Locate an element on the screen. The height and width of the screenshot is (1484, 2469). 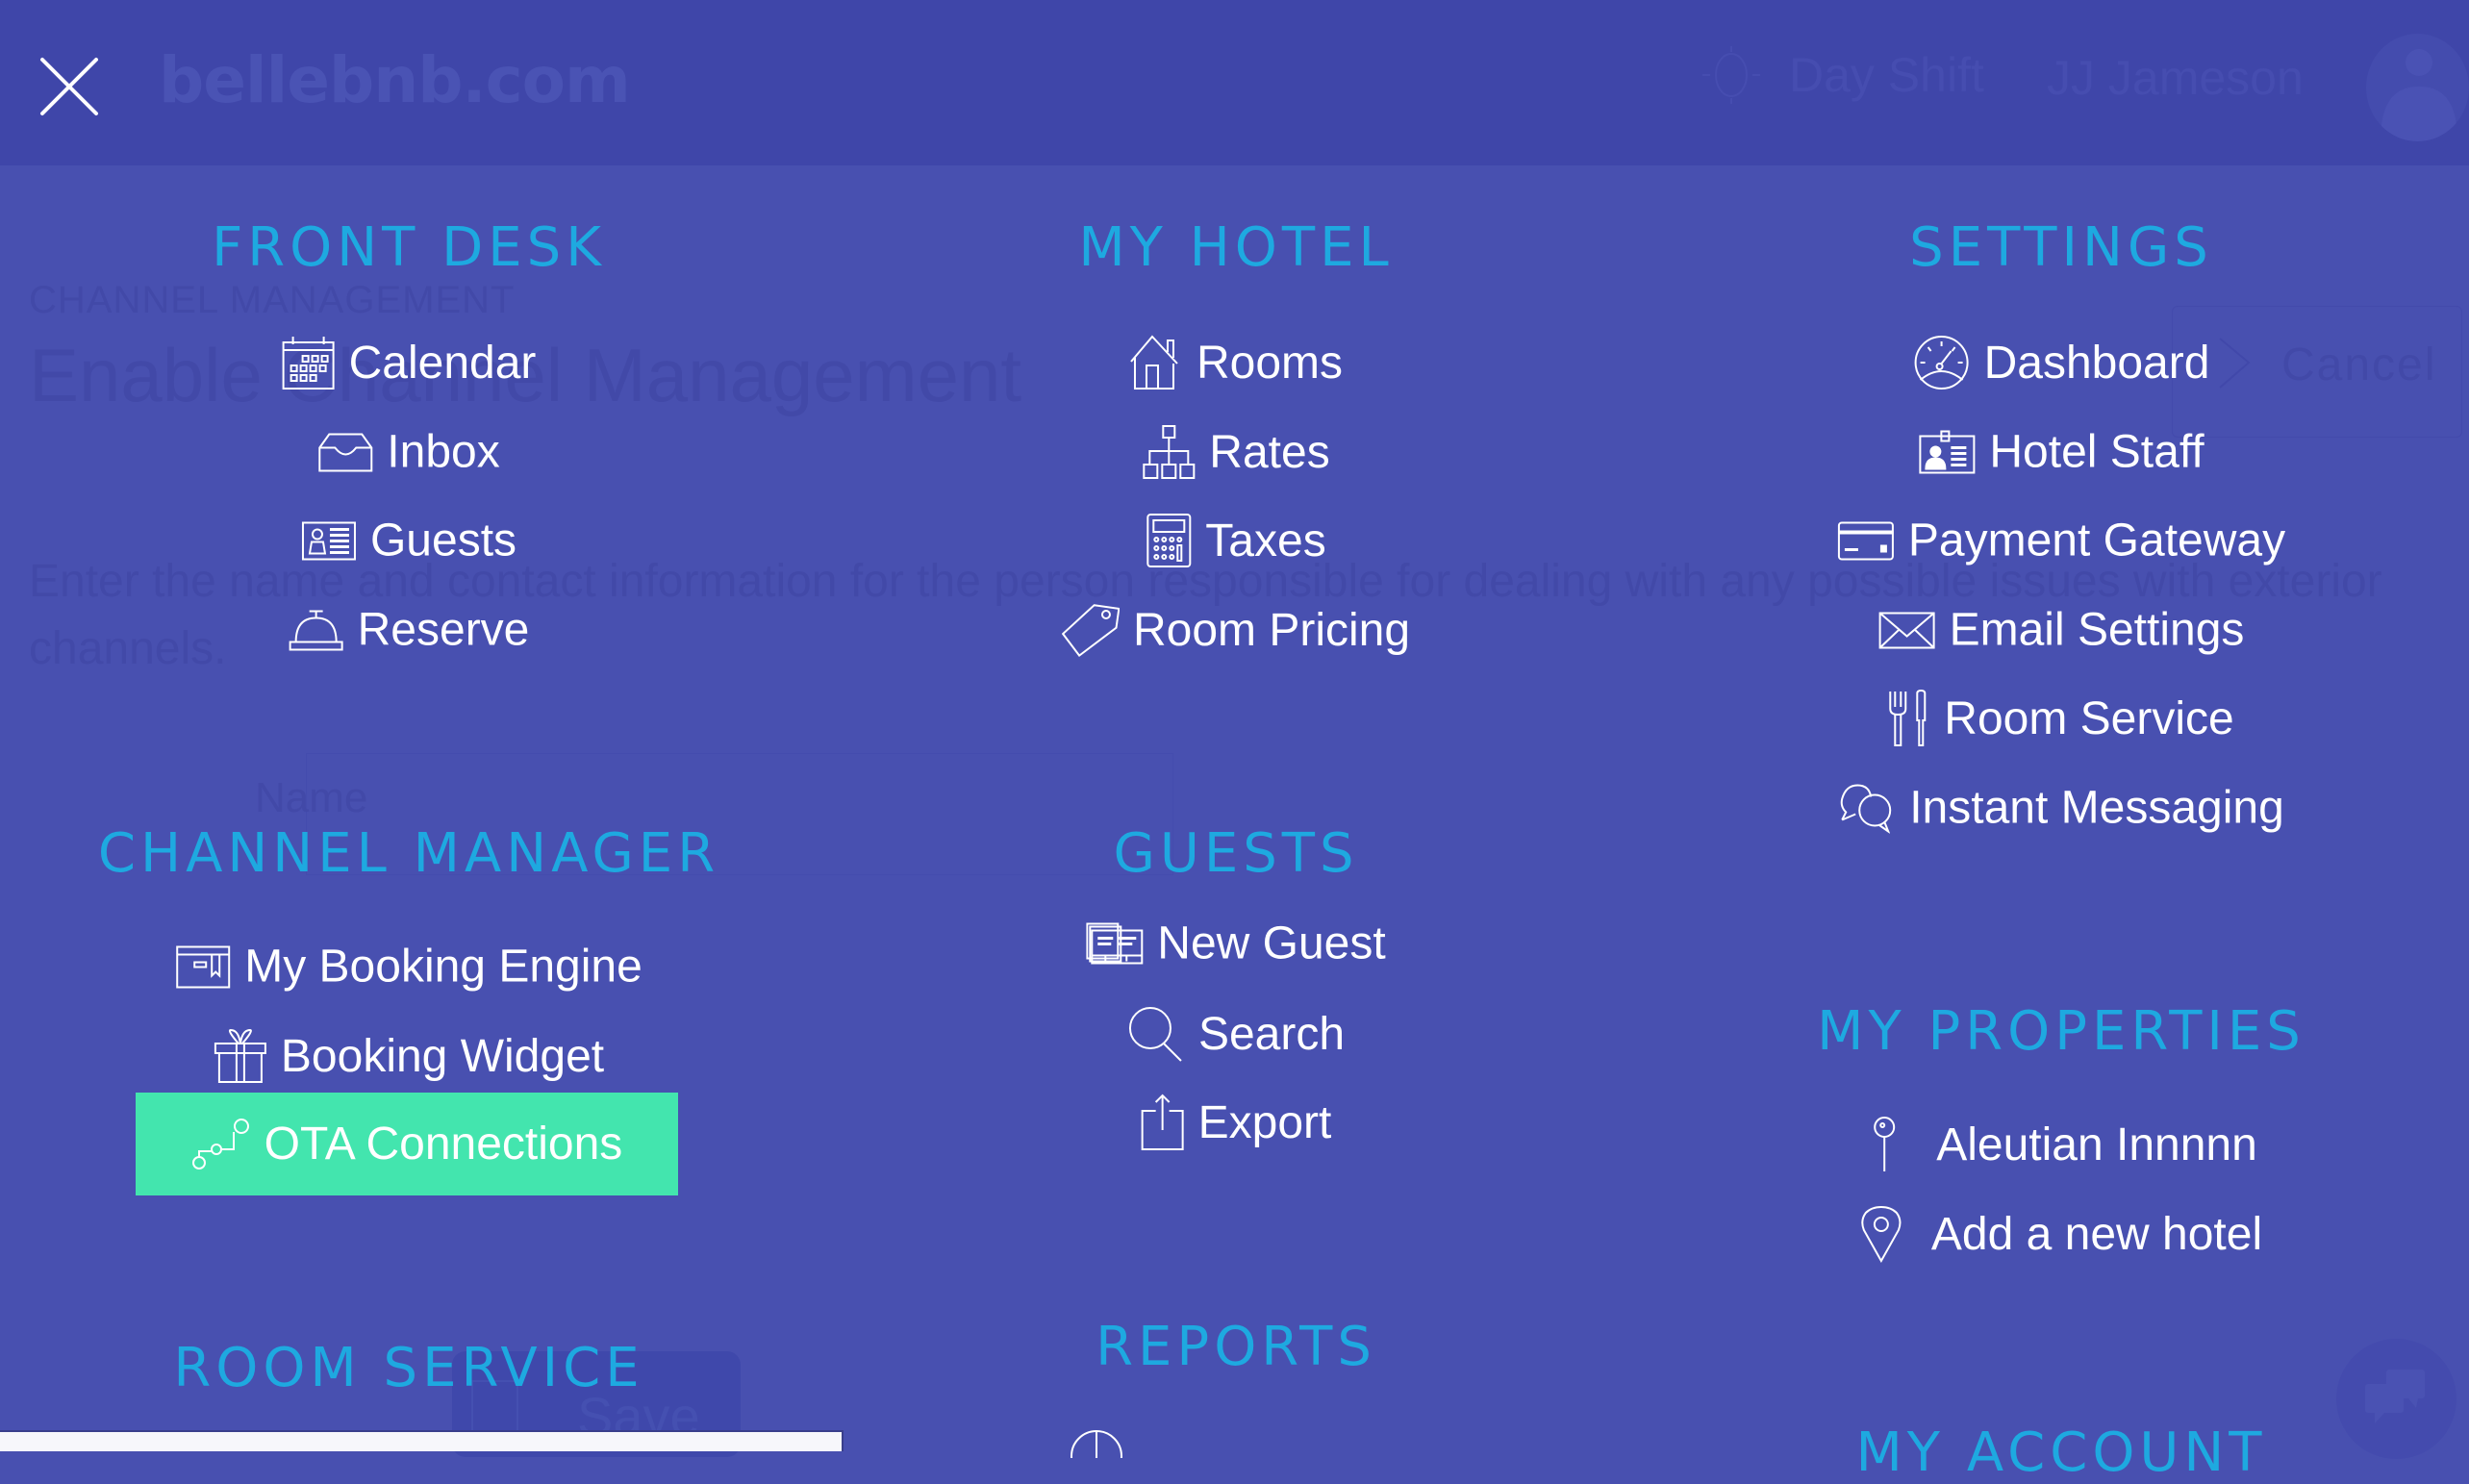
menu-item-label: Search is located at coordinates (1272, 1034).